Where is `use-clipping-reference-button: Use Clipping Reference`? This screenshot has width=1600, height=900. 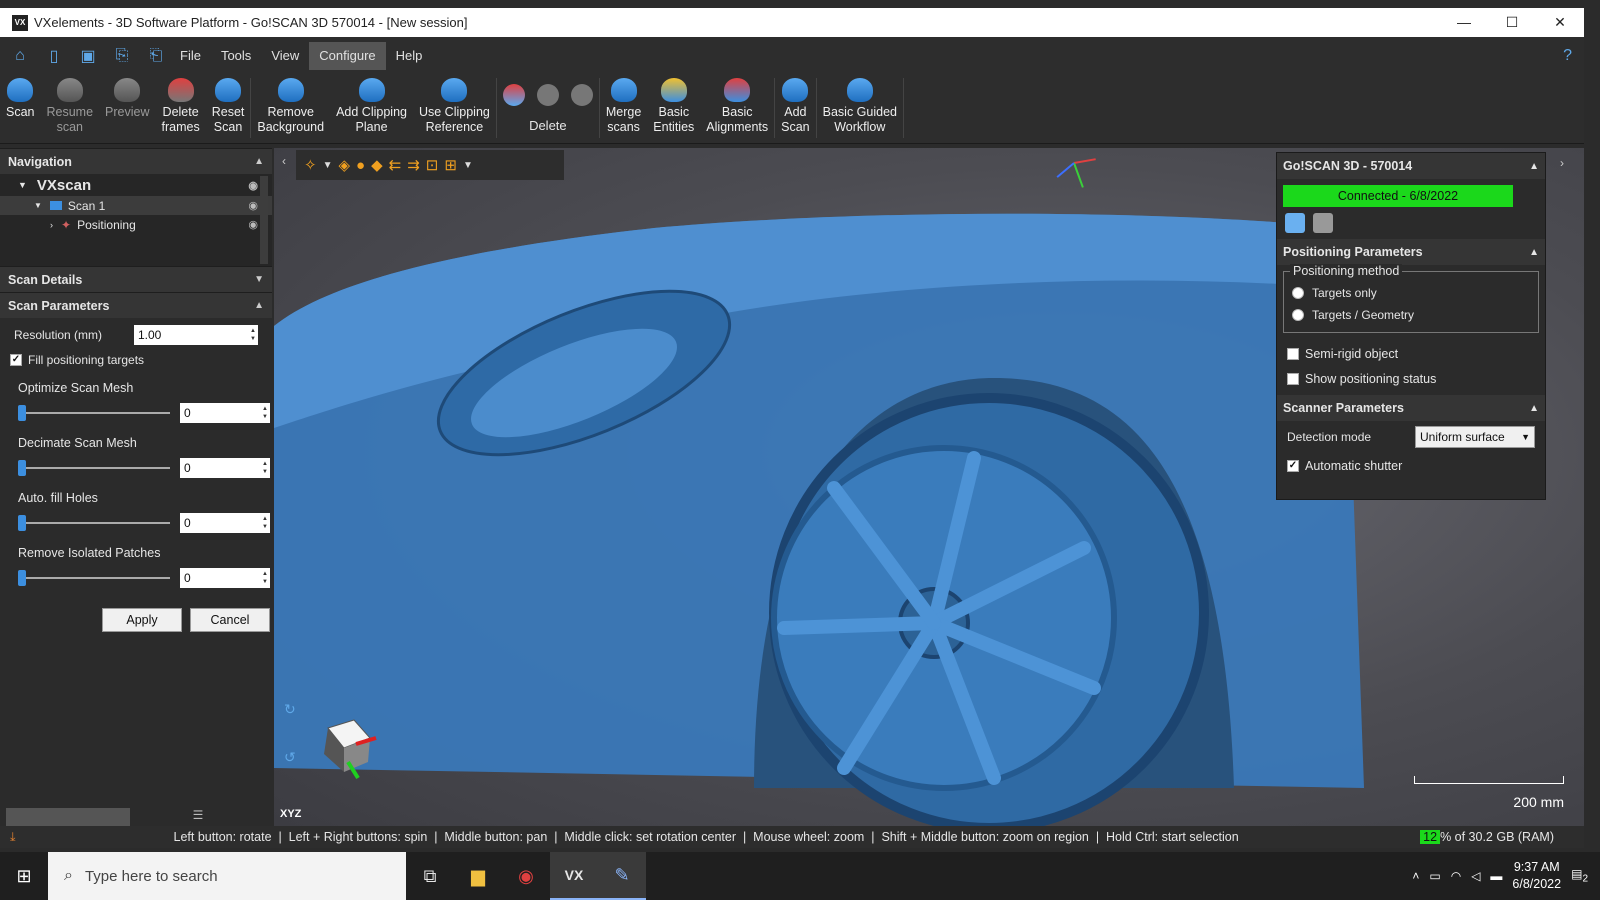 use-clipping-reference-button: Use Clipping Reference is located at coordinates (454, 107).